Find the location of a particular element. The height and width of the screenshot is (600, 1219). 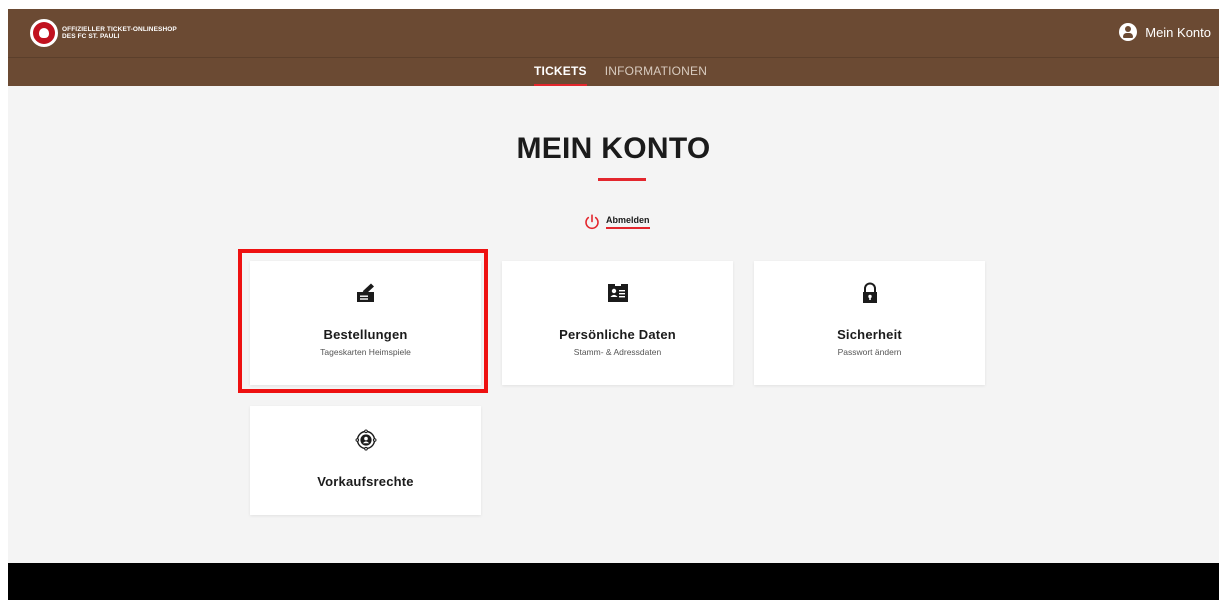

logo-line-2: DES FC ST. PAULI is located at coordinates (91, 36).